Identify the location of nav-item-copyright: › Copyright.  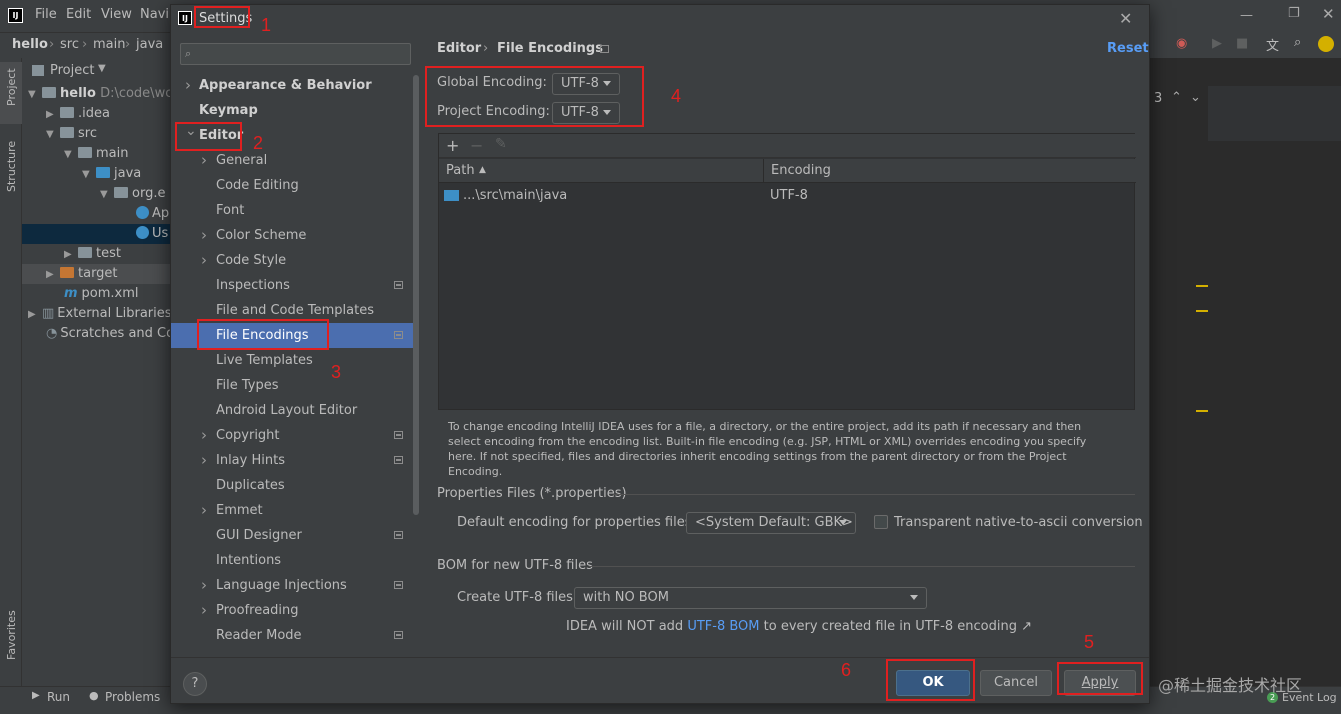
(295, 435).